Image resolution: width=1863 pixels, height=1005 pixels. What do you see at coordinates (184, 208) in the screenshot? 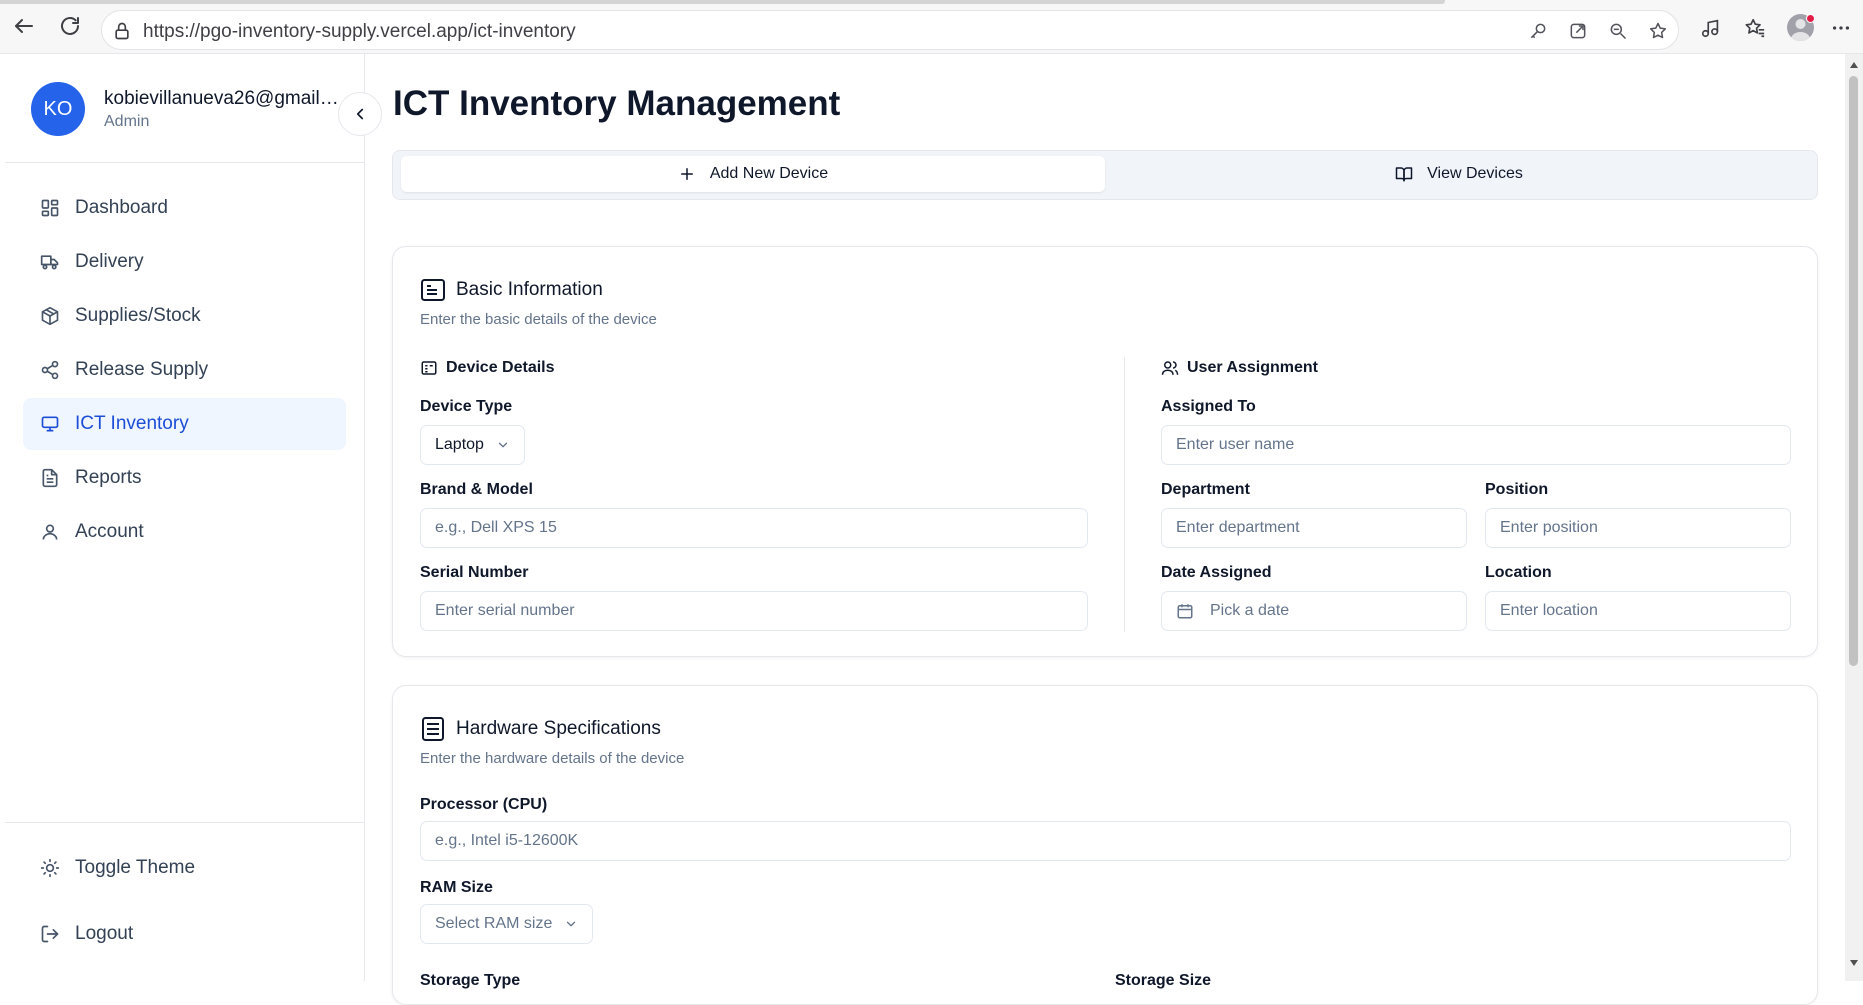
I see `sidebar-item-dashboard: Dashboard` at bounding box center [184, 208].